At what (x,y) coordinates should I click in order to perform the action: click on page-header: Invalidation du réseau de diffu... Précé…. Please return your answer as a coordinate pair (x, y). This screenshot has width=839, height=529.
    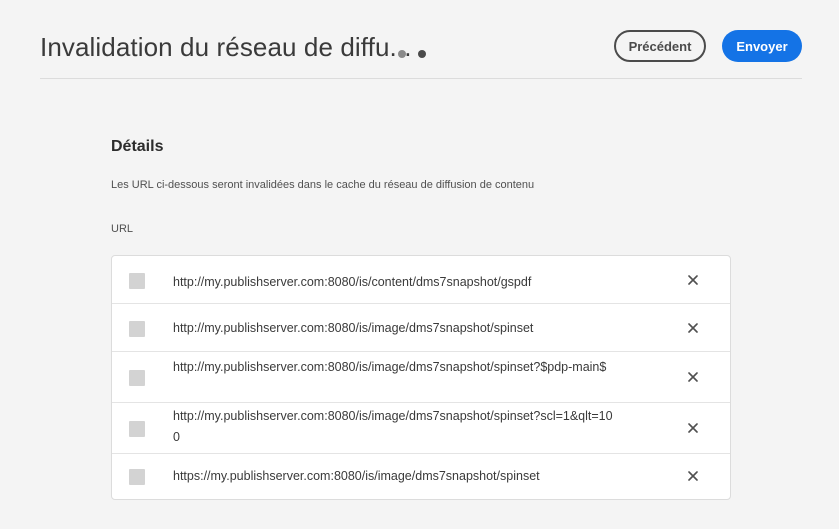
    Looking at the image, I should click on (421, 39).